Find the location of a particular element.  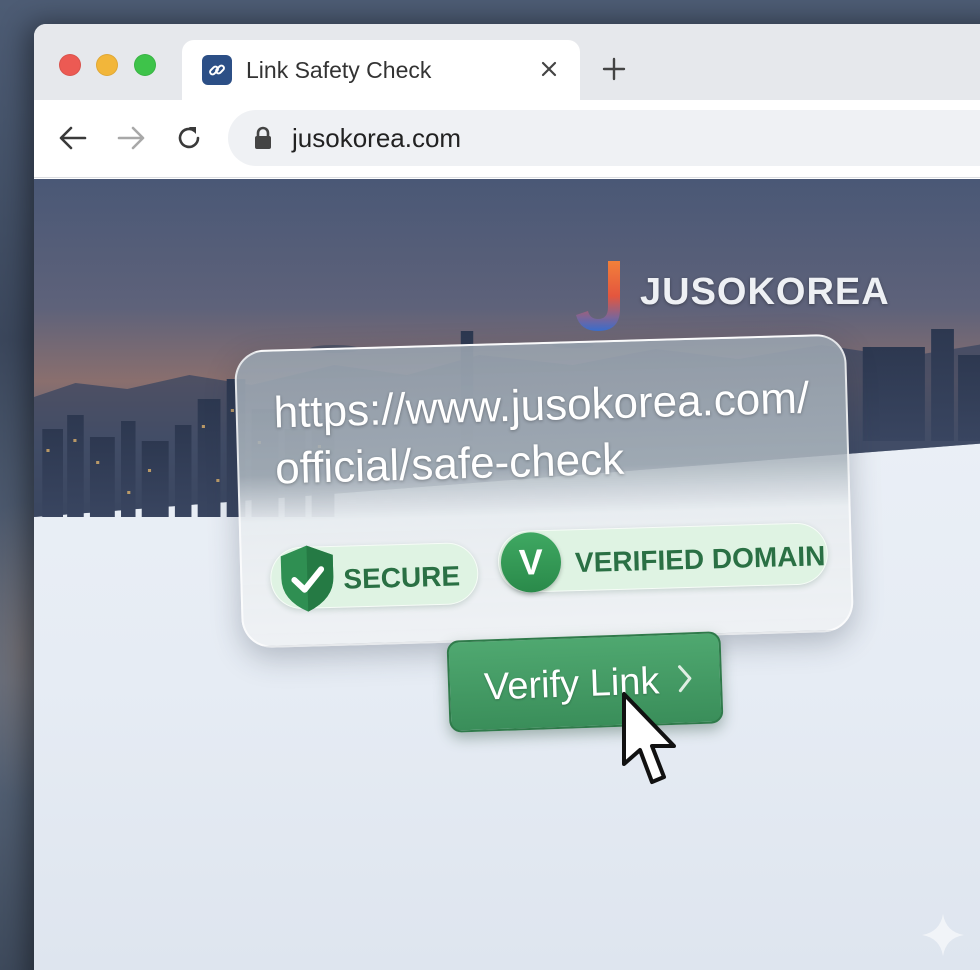

lock-icon is located at coordinates (263, 138).